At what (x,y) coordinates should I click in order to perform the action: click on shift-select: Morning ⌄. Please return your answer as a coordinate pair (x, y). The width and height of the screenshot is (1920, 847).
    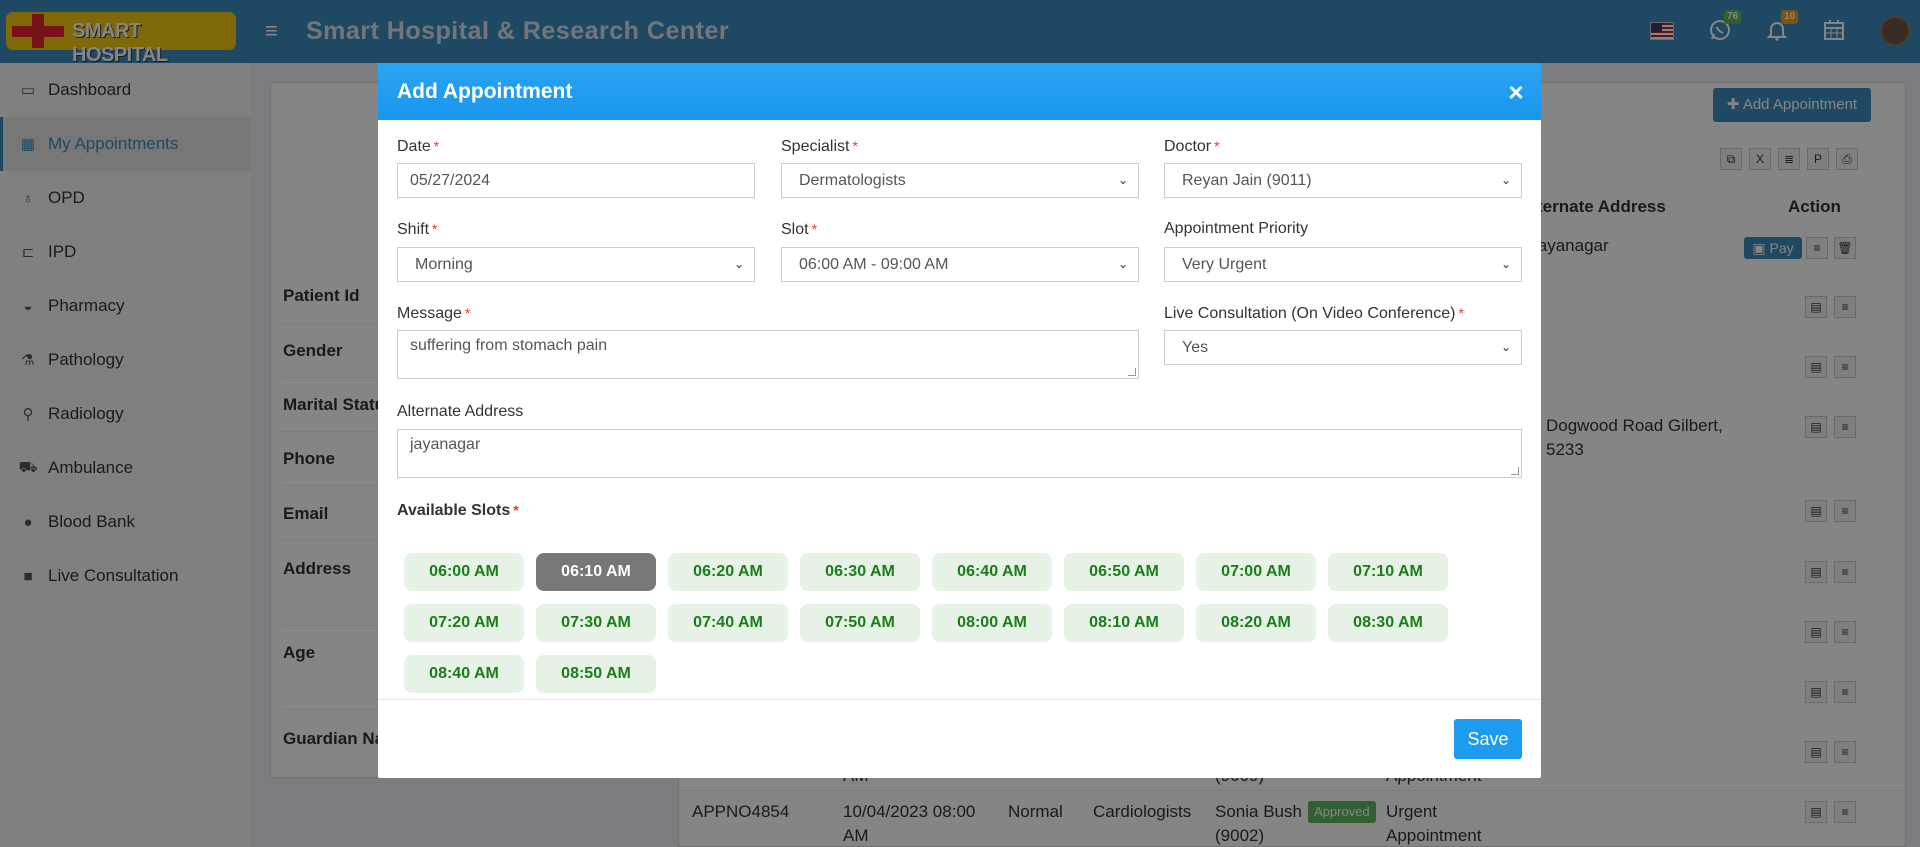
    Looking at the image, I should click on (576, 264).